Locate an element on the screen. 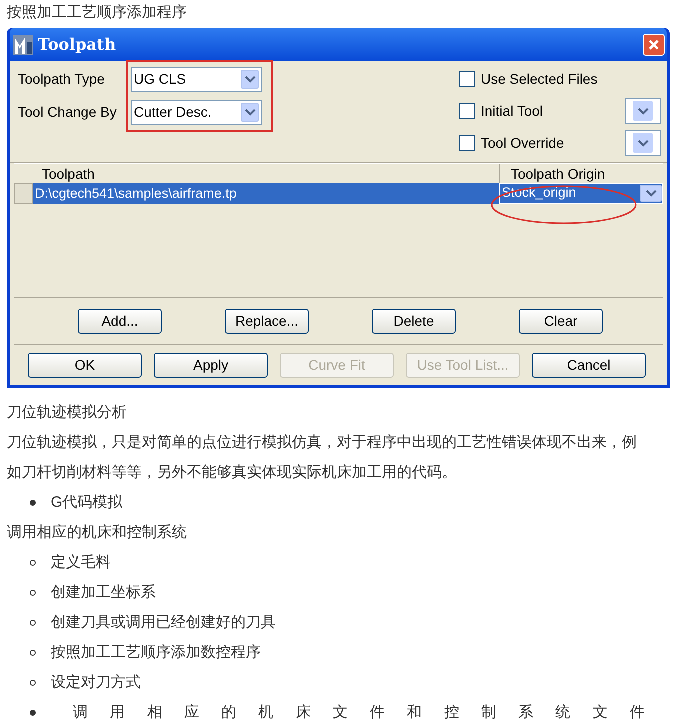 The width and height of the screenshot is (686, 728). dialog-button: Apply is located at coordinates (211, 365).